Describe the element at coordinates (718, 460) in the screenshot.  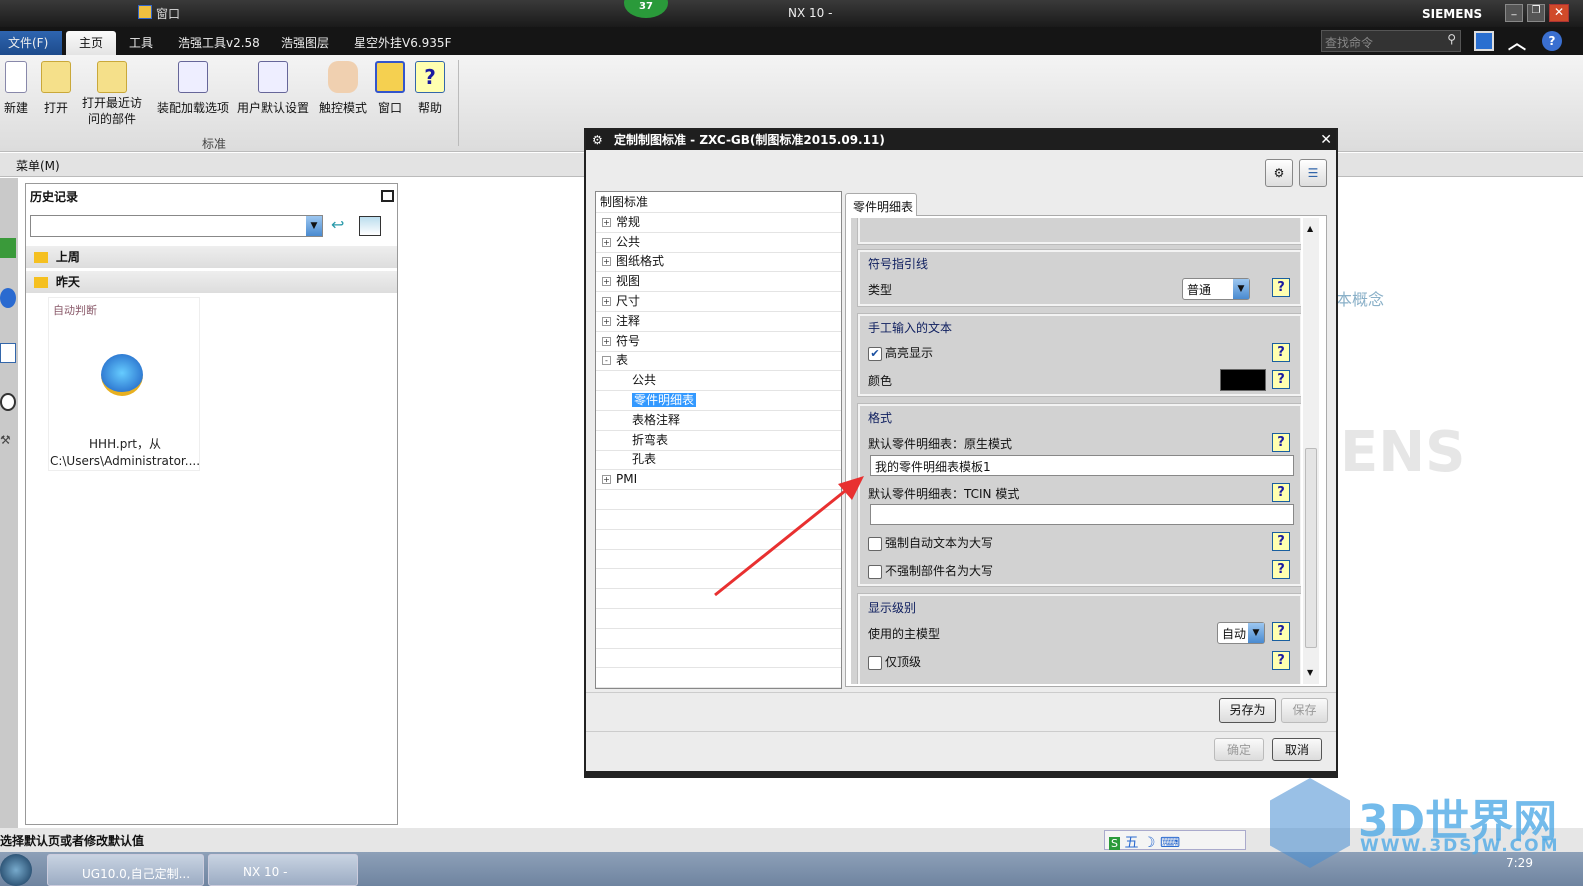
I see `tree-node: 孔表` at that location.